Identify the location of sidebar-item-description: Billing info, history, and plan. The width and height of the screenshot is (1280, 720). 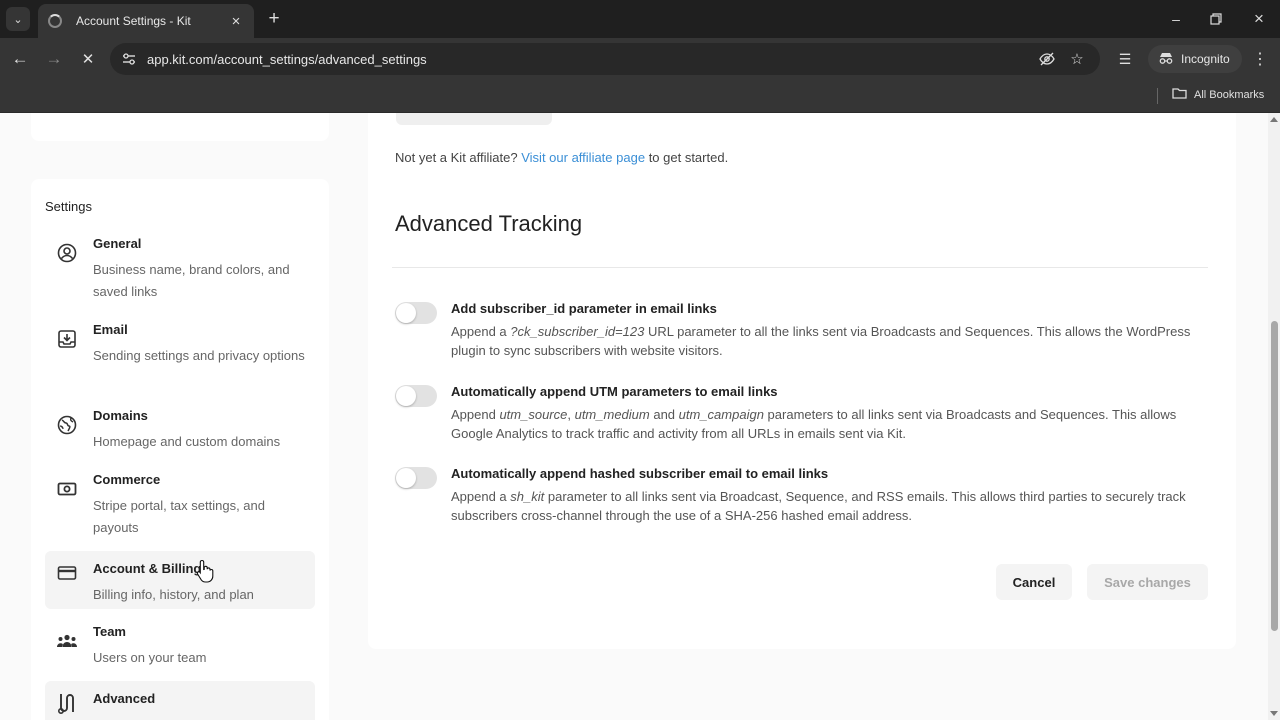
(173, 594).